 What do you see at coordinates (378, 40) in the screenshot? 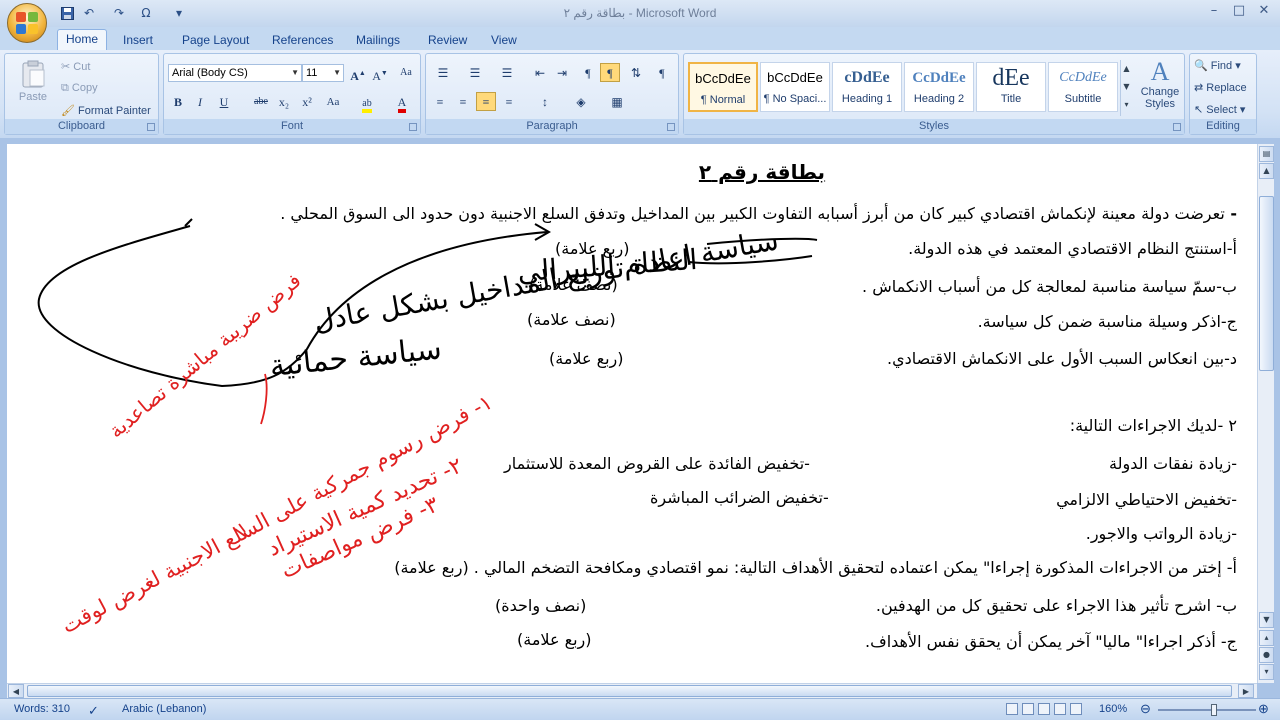
I see `tab-mailings: Mailings` at bounding box center [378, 40].